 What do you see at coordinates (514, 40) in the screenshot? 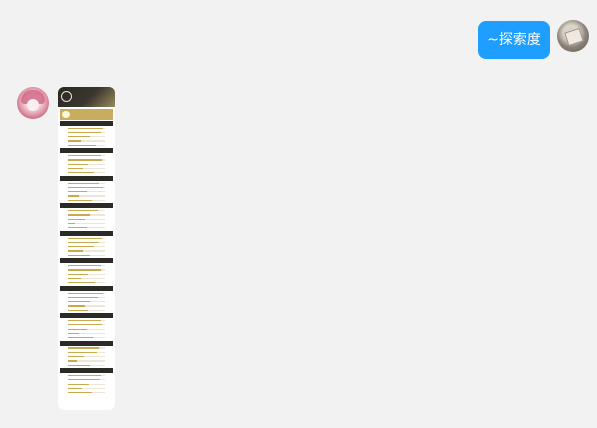
I see `user-message-bubble: ~探索度` at bounding box center [514, 40].